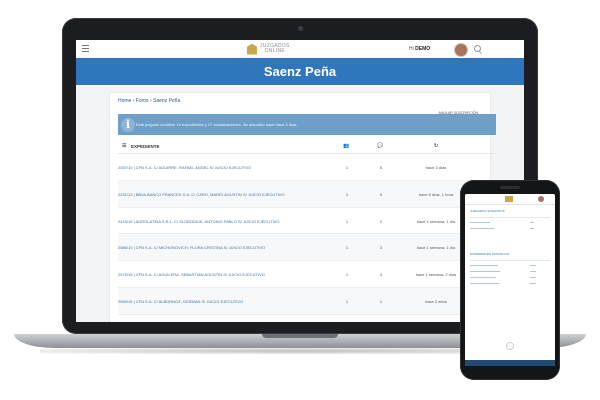 Image resolution: width=600 pixels, height=400 pixels. What do you see at coordinates (300, 49) in the screenshot?
I see `app-header: JUZGADOS ONLINE Hi DEMO` at bounding box center [300, 49].